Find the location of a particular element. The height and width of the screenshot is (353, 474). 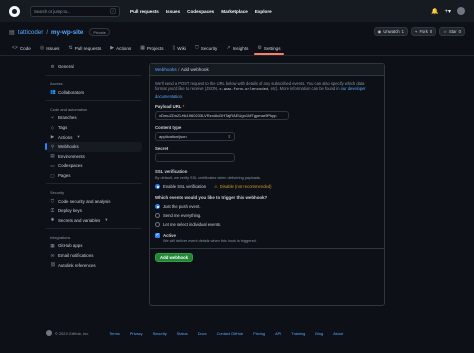

sidebar-item-label: Webhooks is located at coordinates (68, 147).